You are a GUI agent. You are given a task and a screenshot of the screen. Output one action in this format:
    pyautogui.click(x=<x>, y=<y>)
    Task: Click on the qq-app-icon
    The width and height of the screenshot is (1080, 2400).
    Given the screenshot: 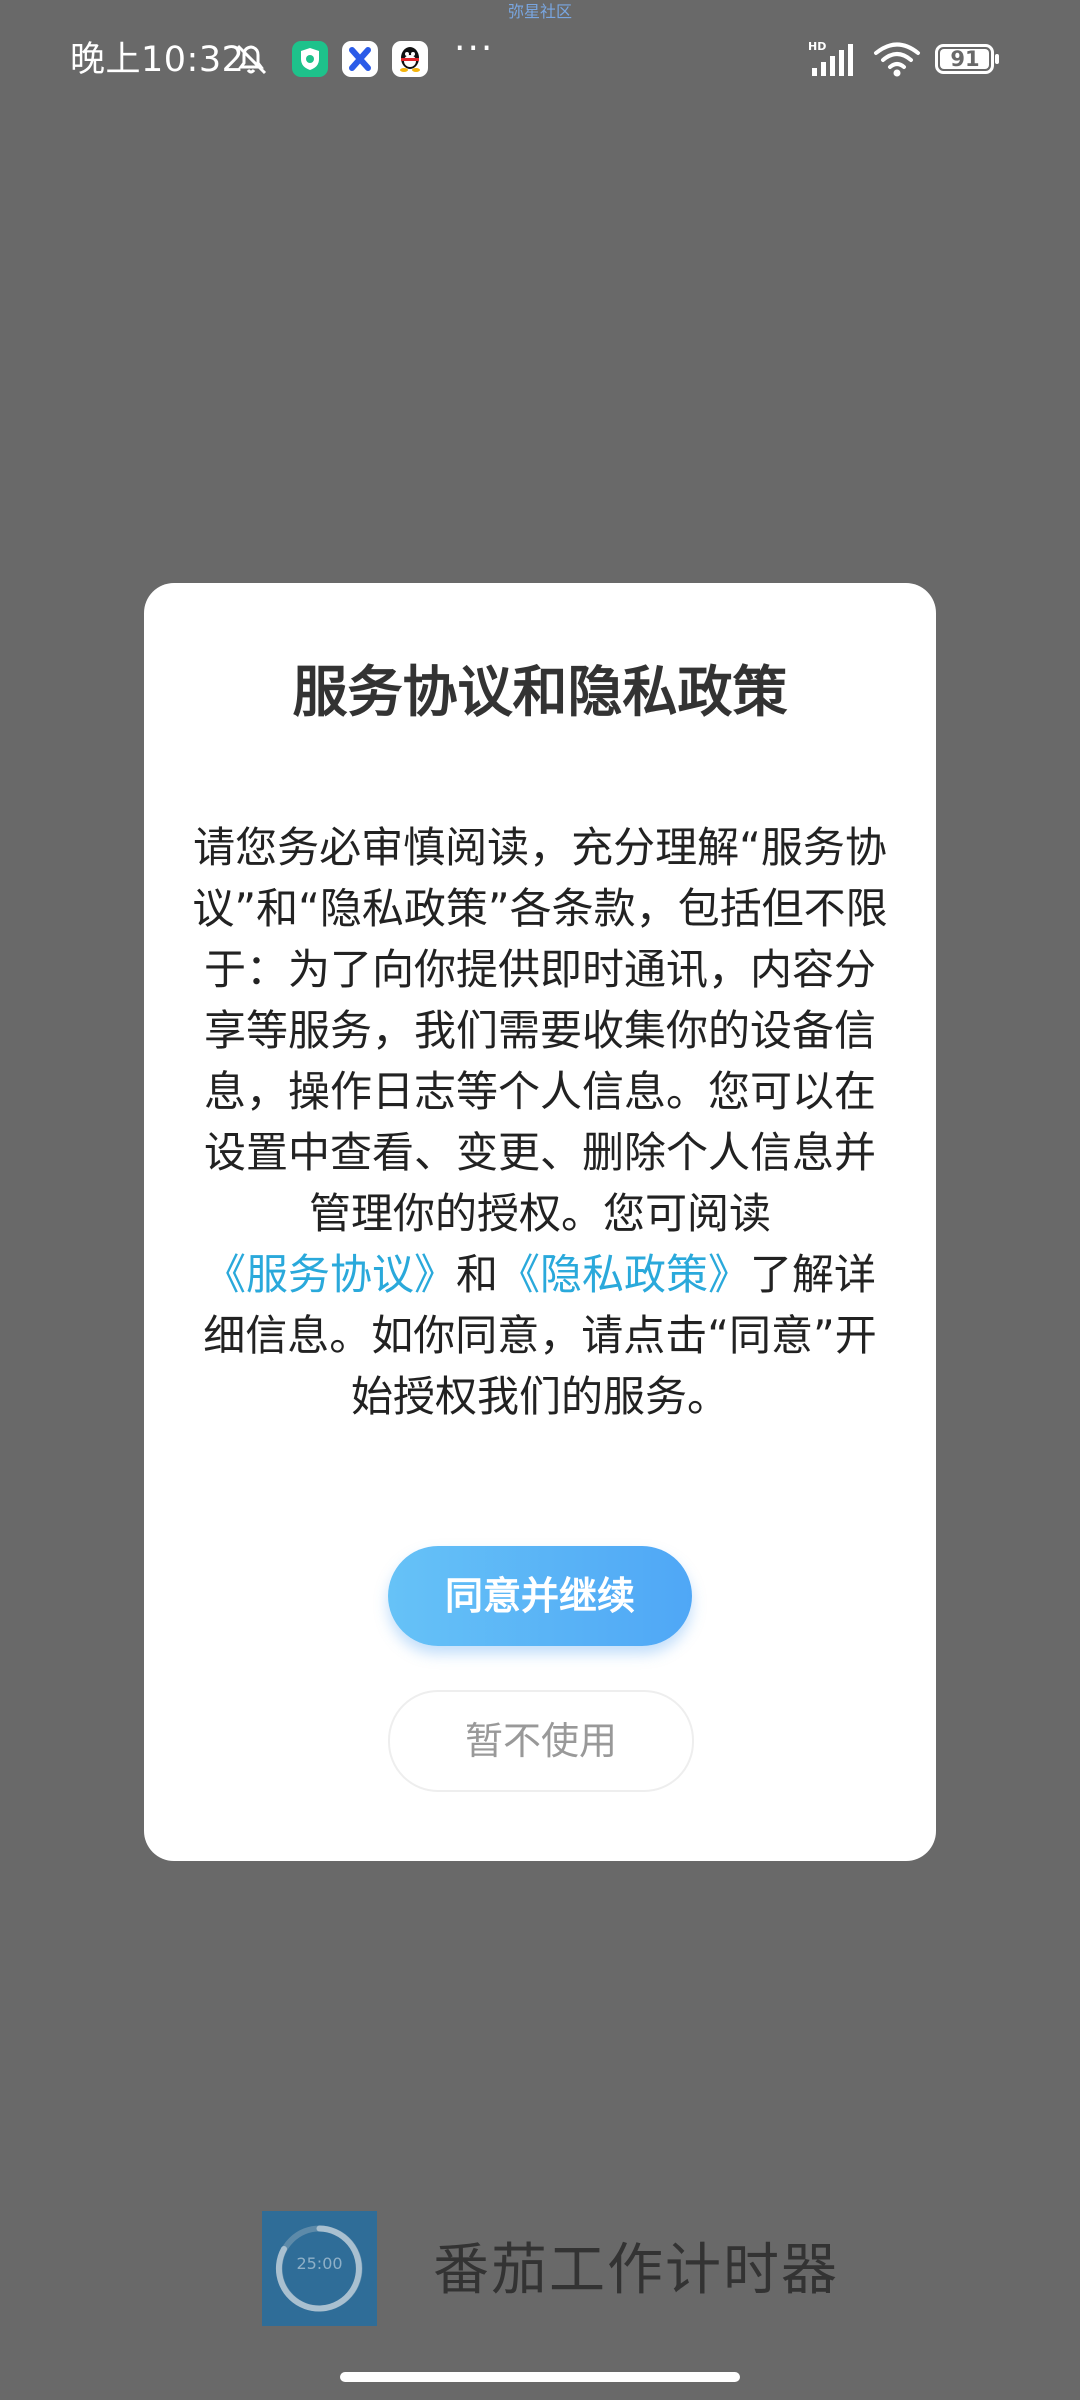 What is the action you would take?
    pyautogui.click(x=410, y=59)
    